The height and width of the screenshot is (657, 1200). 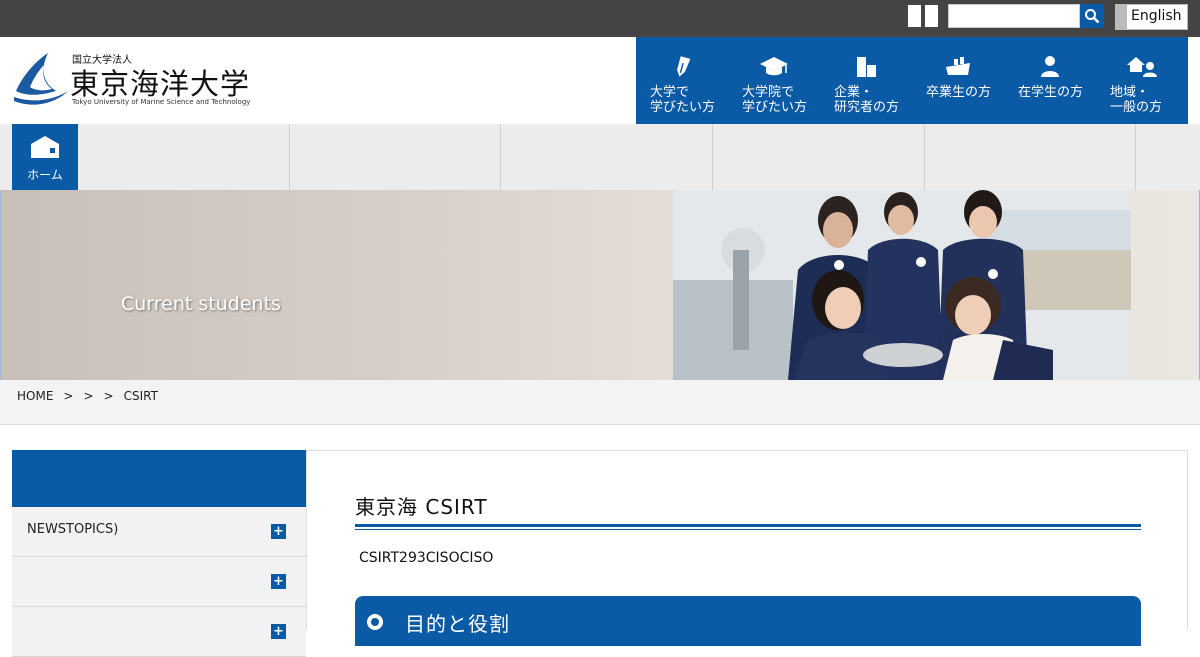 What do you see at coordinates (684, 66) in the screenshot?
I see `pen-nib-icon` at bounding box center [684, 66].